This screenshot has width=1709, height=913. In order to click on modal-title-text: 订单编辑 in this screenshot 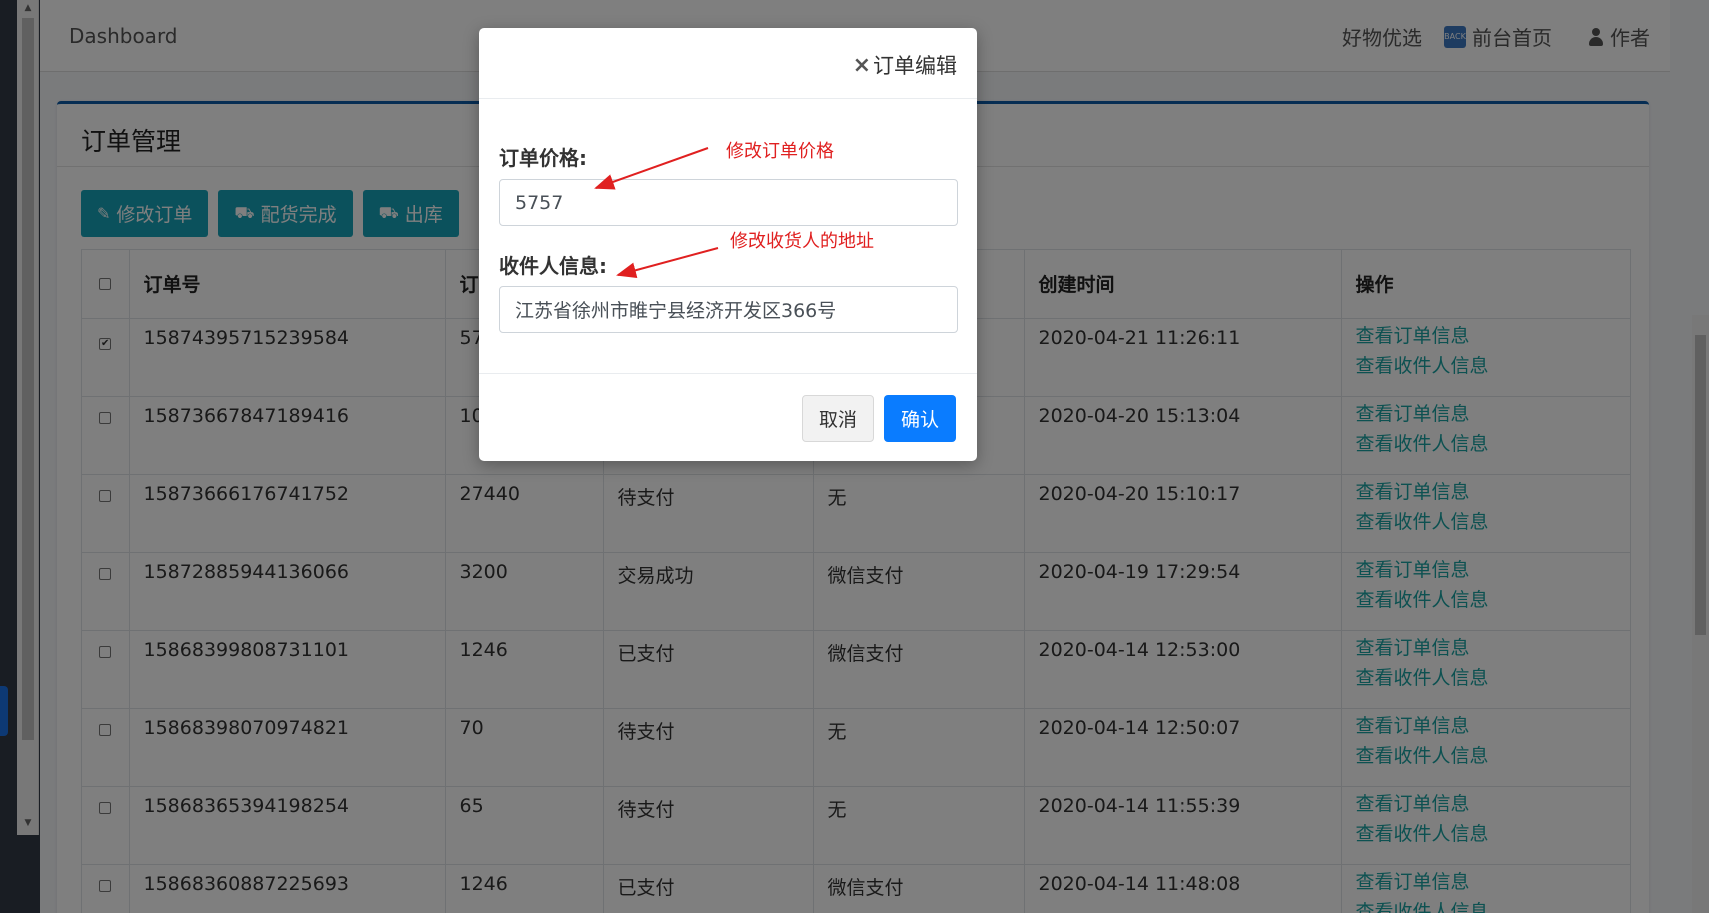, I will do `click(915, 66)`.